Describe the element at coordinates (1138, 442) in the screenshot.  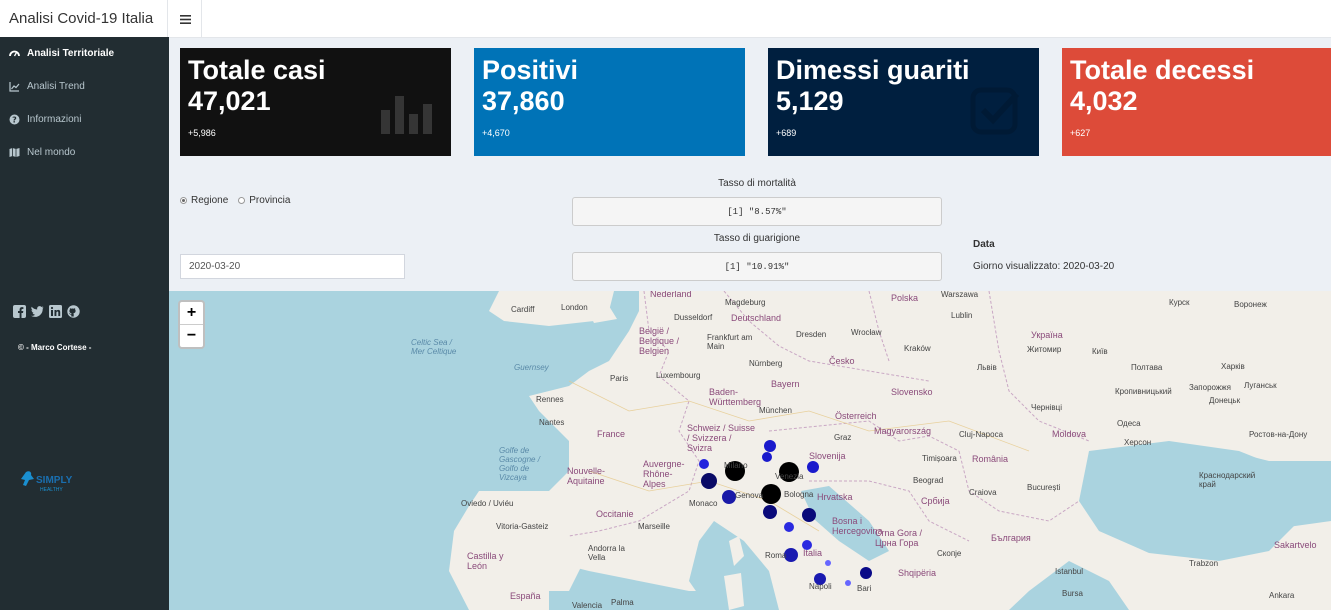
I see `map-label: Херсон` at that location.